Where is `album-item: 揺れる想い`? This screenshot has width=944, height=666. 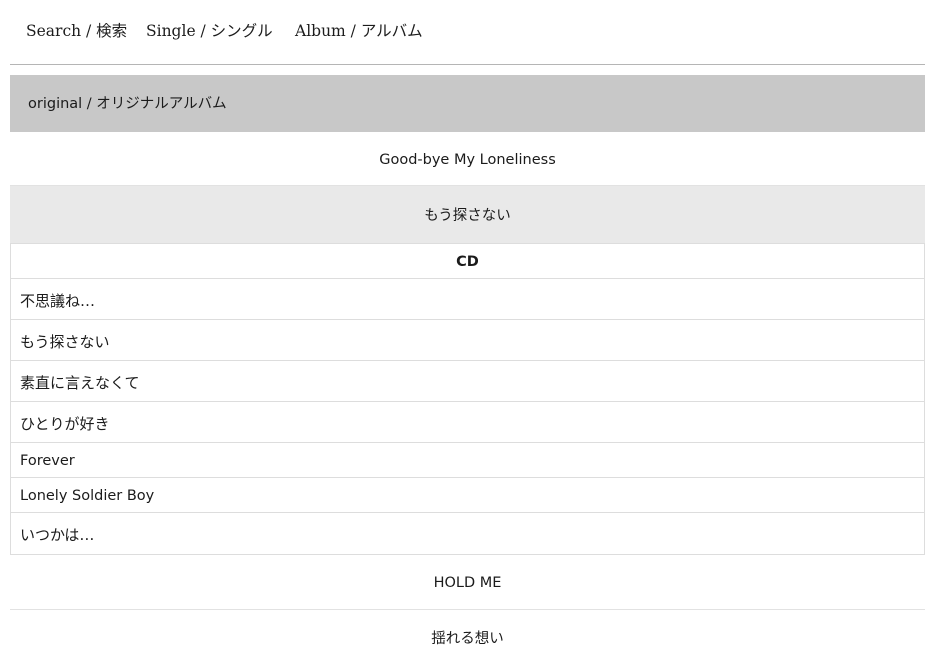 album-item: 揺れる想い is located at coordinates (467, 638).